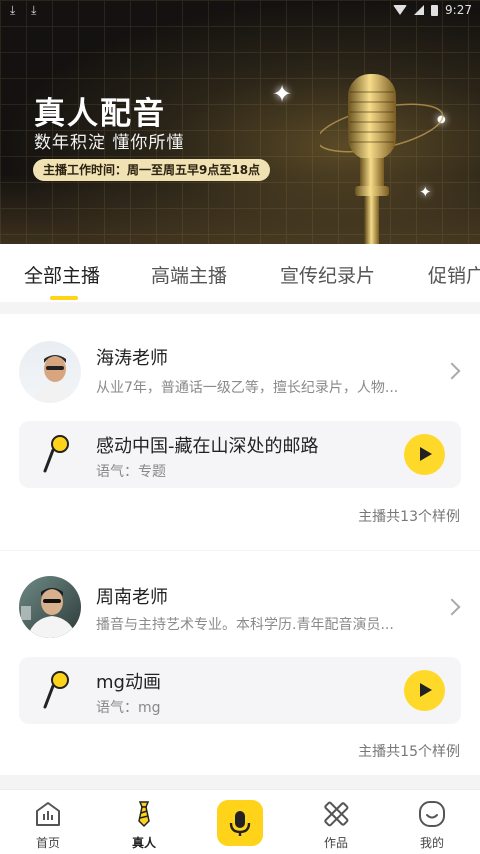 This screenshot has width=480, height=854. What do you see at coordinates (48, 814) in the screenshot?
I see `home-chart-icon` at bounding box center [48, 814].